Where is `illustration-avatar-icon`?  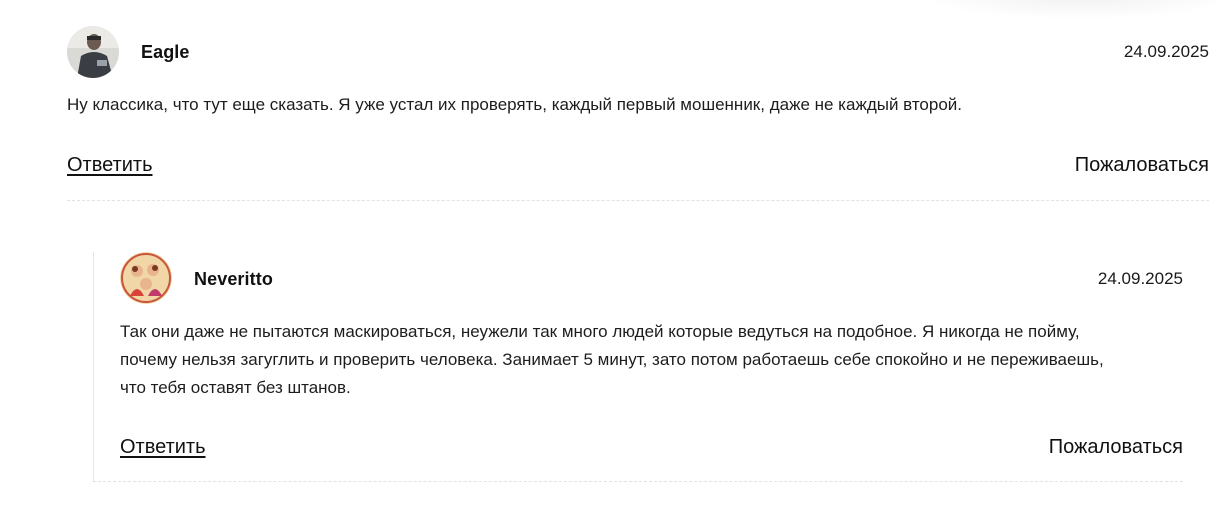 illustration-avatar-icon is located at coordinates (146, 278).